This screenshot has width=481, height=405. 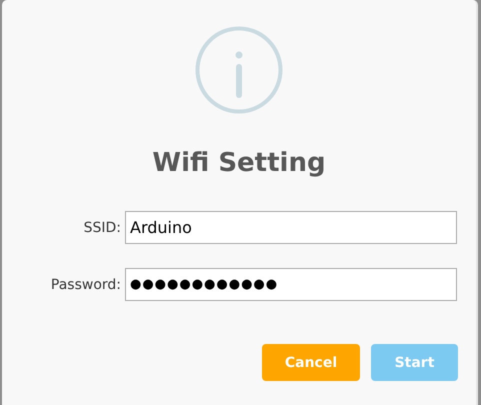 What do you see at coordinates (239, 70) in the screenshot?
I see `info-icon` at bounding box center [239, 70].